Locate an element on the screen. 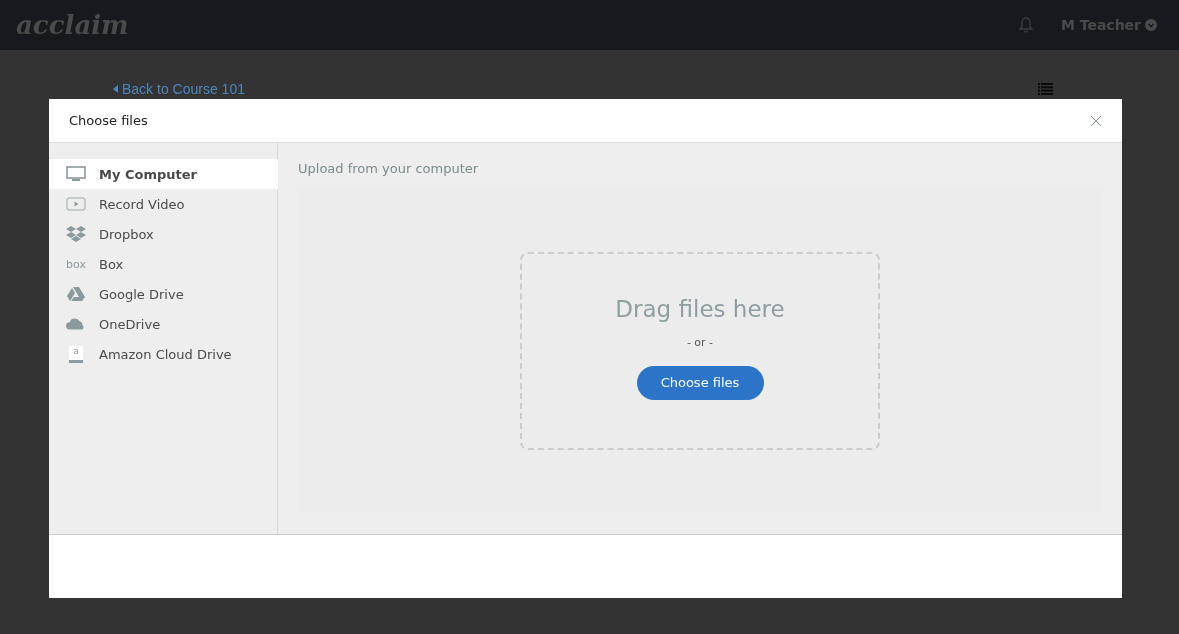 The height and width of the screenshot is (634, 1179). source-item: My Computer is located at coordinates (163, 174).